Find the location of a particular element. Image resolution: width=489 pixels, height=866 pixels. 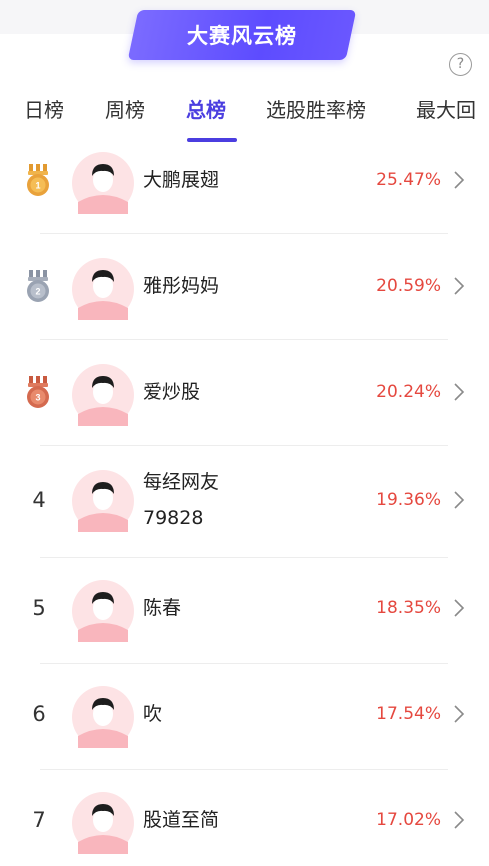

active-tab-indicator is located at coordinates (212, 140).